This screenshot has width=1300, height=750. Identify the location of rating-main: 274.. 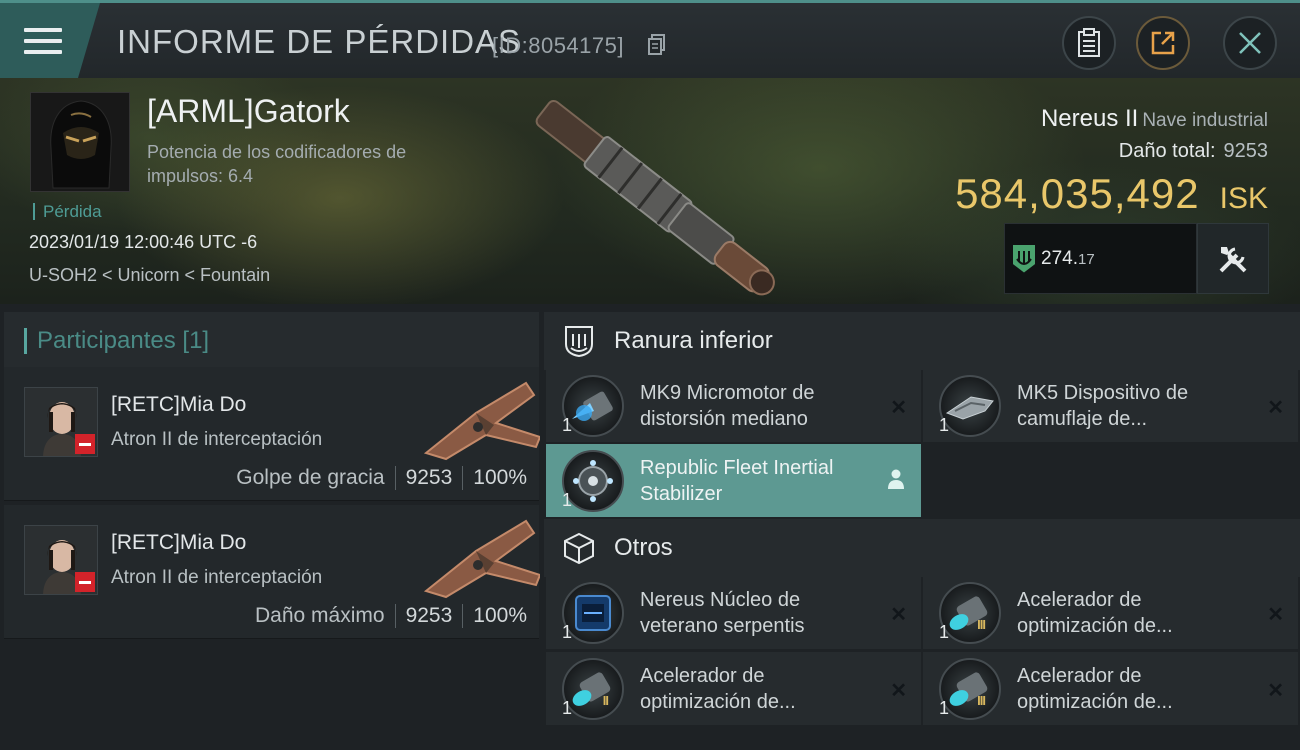
(1059, 258).